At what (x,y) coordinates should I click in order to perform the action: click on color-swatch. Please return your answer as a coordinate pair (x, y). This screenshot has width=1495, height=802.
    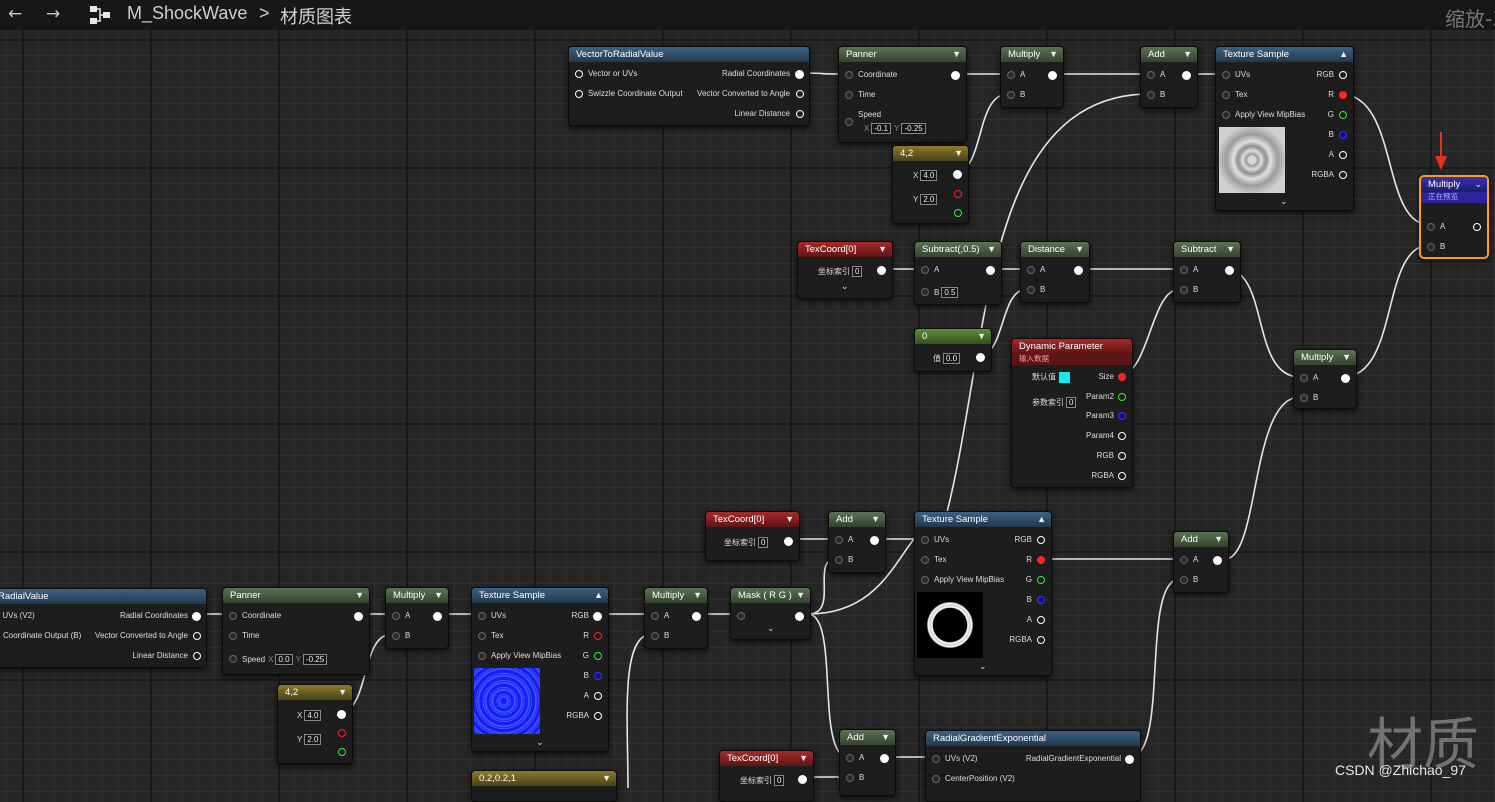
    Looking at the image, I should click on (1064, 377).